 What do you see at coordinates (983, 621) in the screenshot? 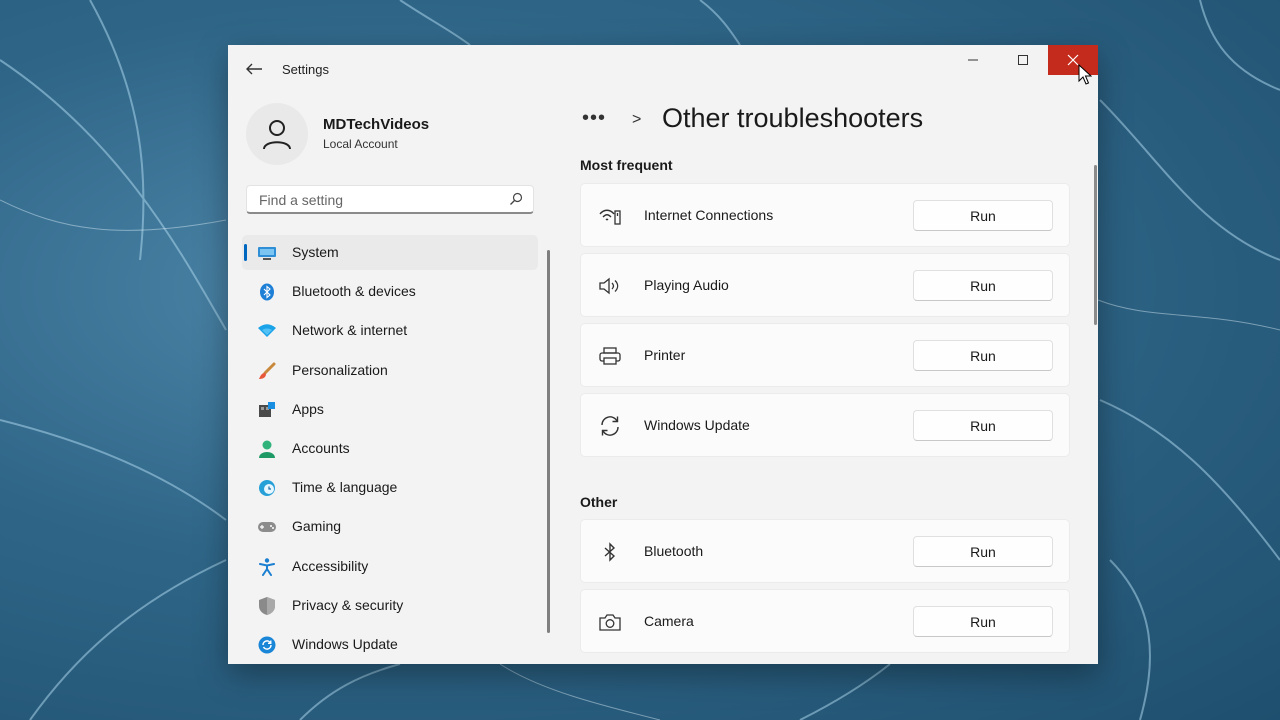
I see `run-button-camera: Run` at bounding box center [983, 621].